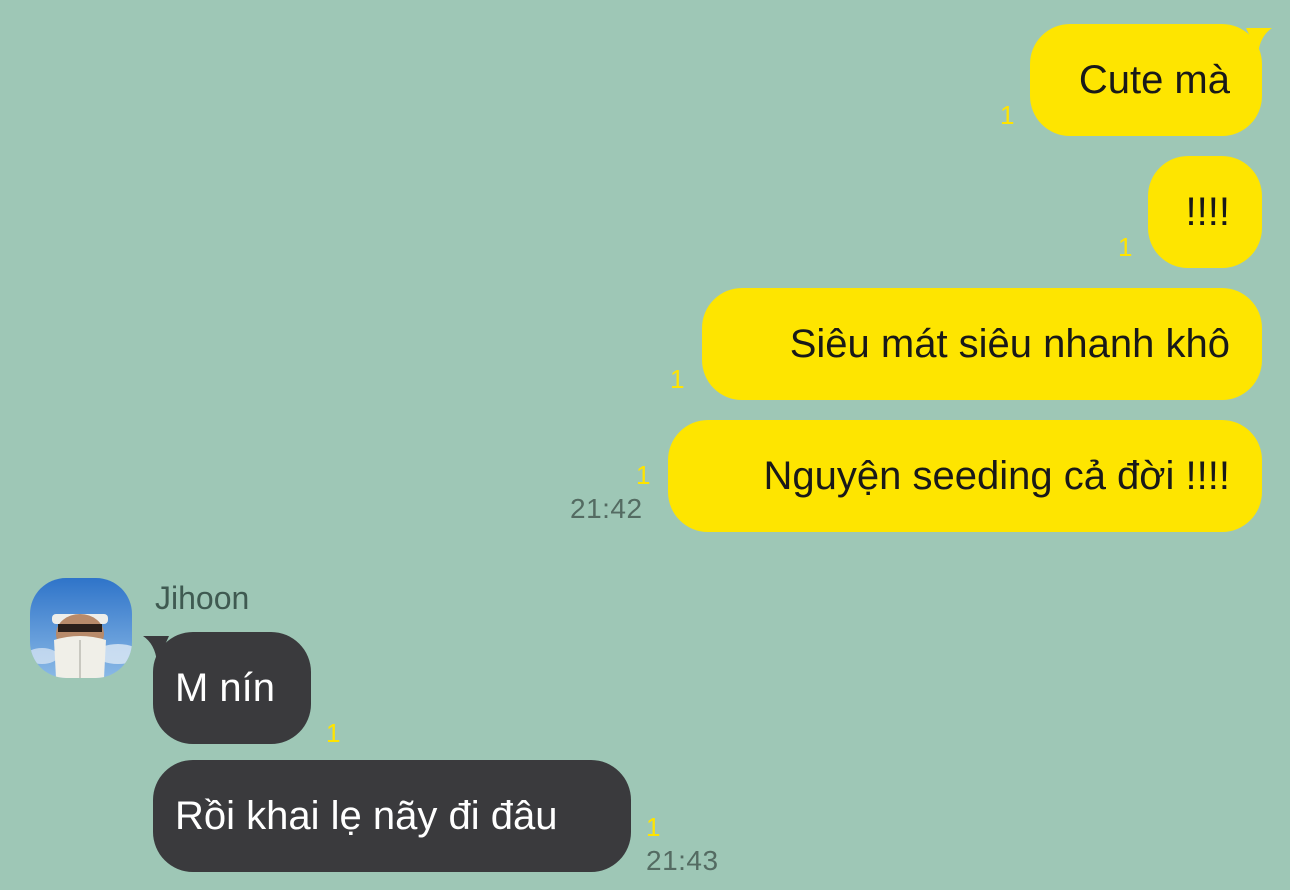 The image size is (1290, 890). Describe the element at coordinates (1207, 212) in the screenshot. I see `message-text: !!!!` at that location.